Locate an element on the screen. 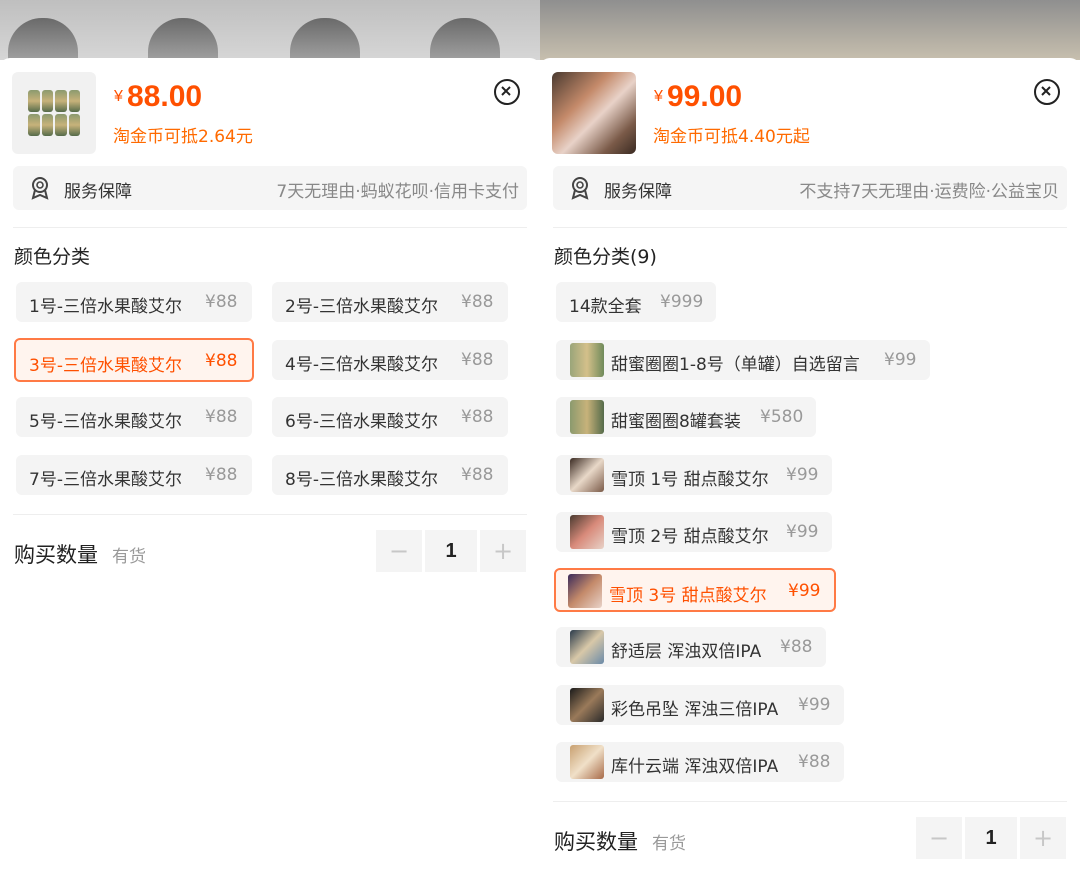 The height and width of the screenshot is (888, 1080). sku-option: 4号-三倍水果酸艾尔 ¥88 is located at coordinates (390, 360).